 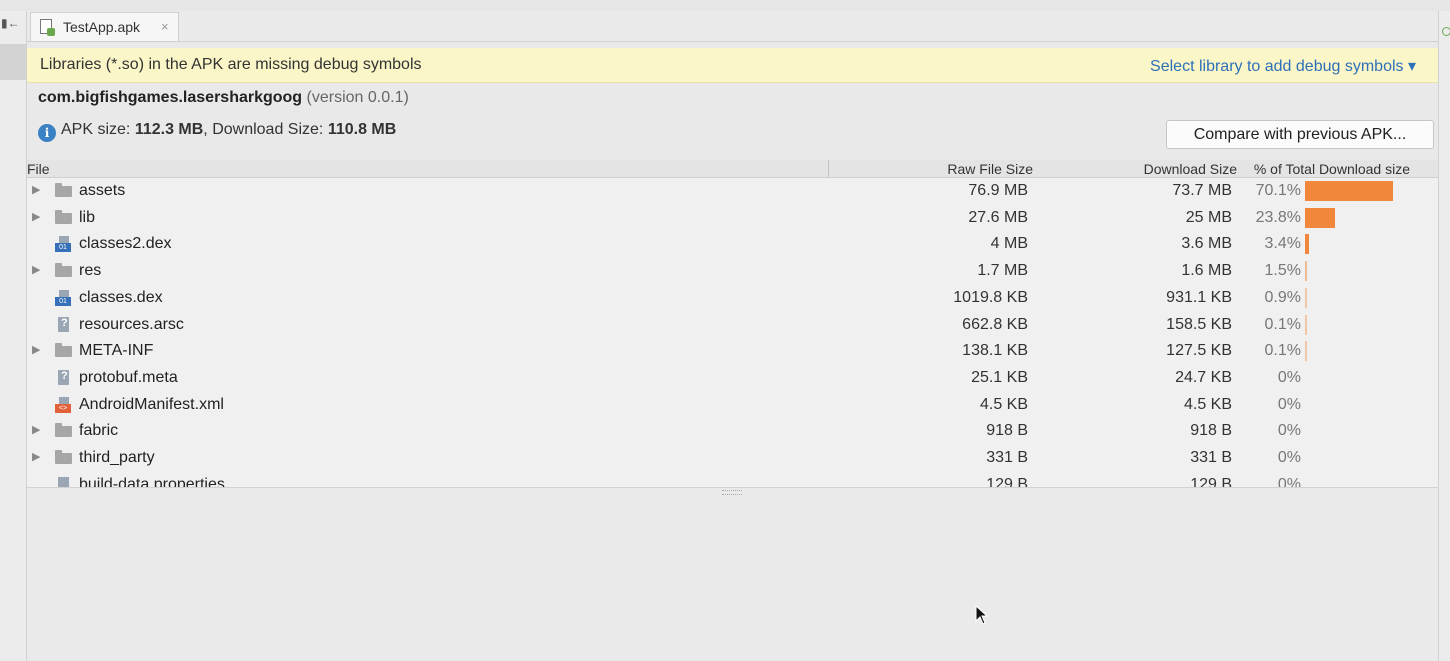 What do you see at coordinates (998, 217) in the screenshot?
I see `raw-file-size: 27.6 MB` at bounding box center [998, 217].